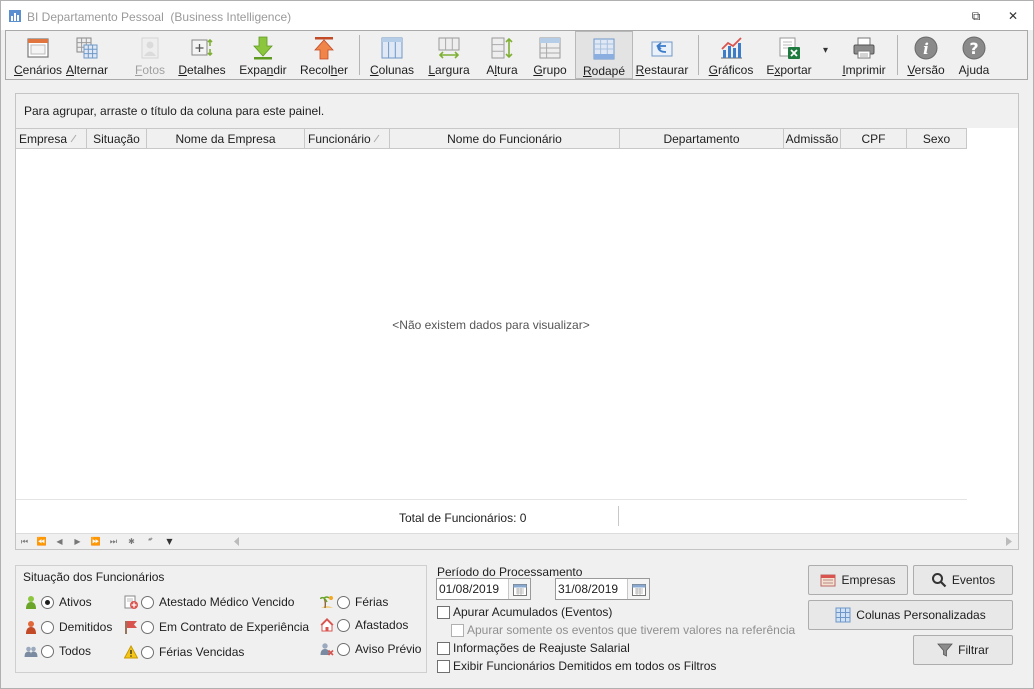 Image resolution: width=1034 pixels, height=689 pixels. I want to click on toolbar-button-grupo: Grupo, so click(550, 55).